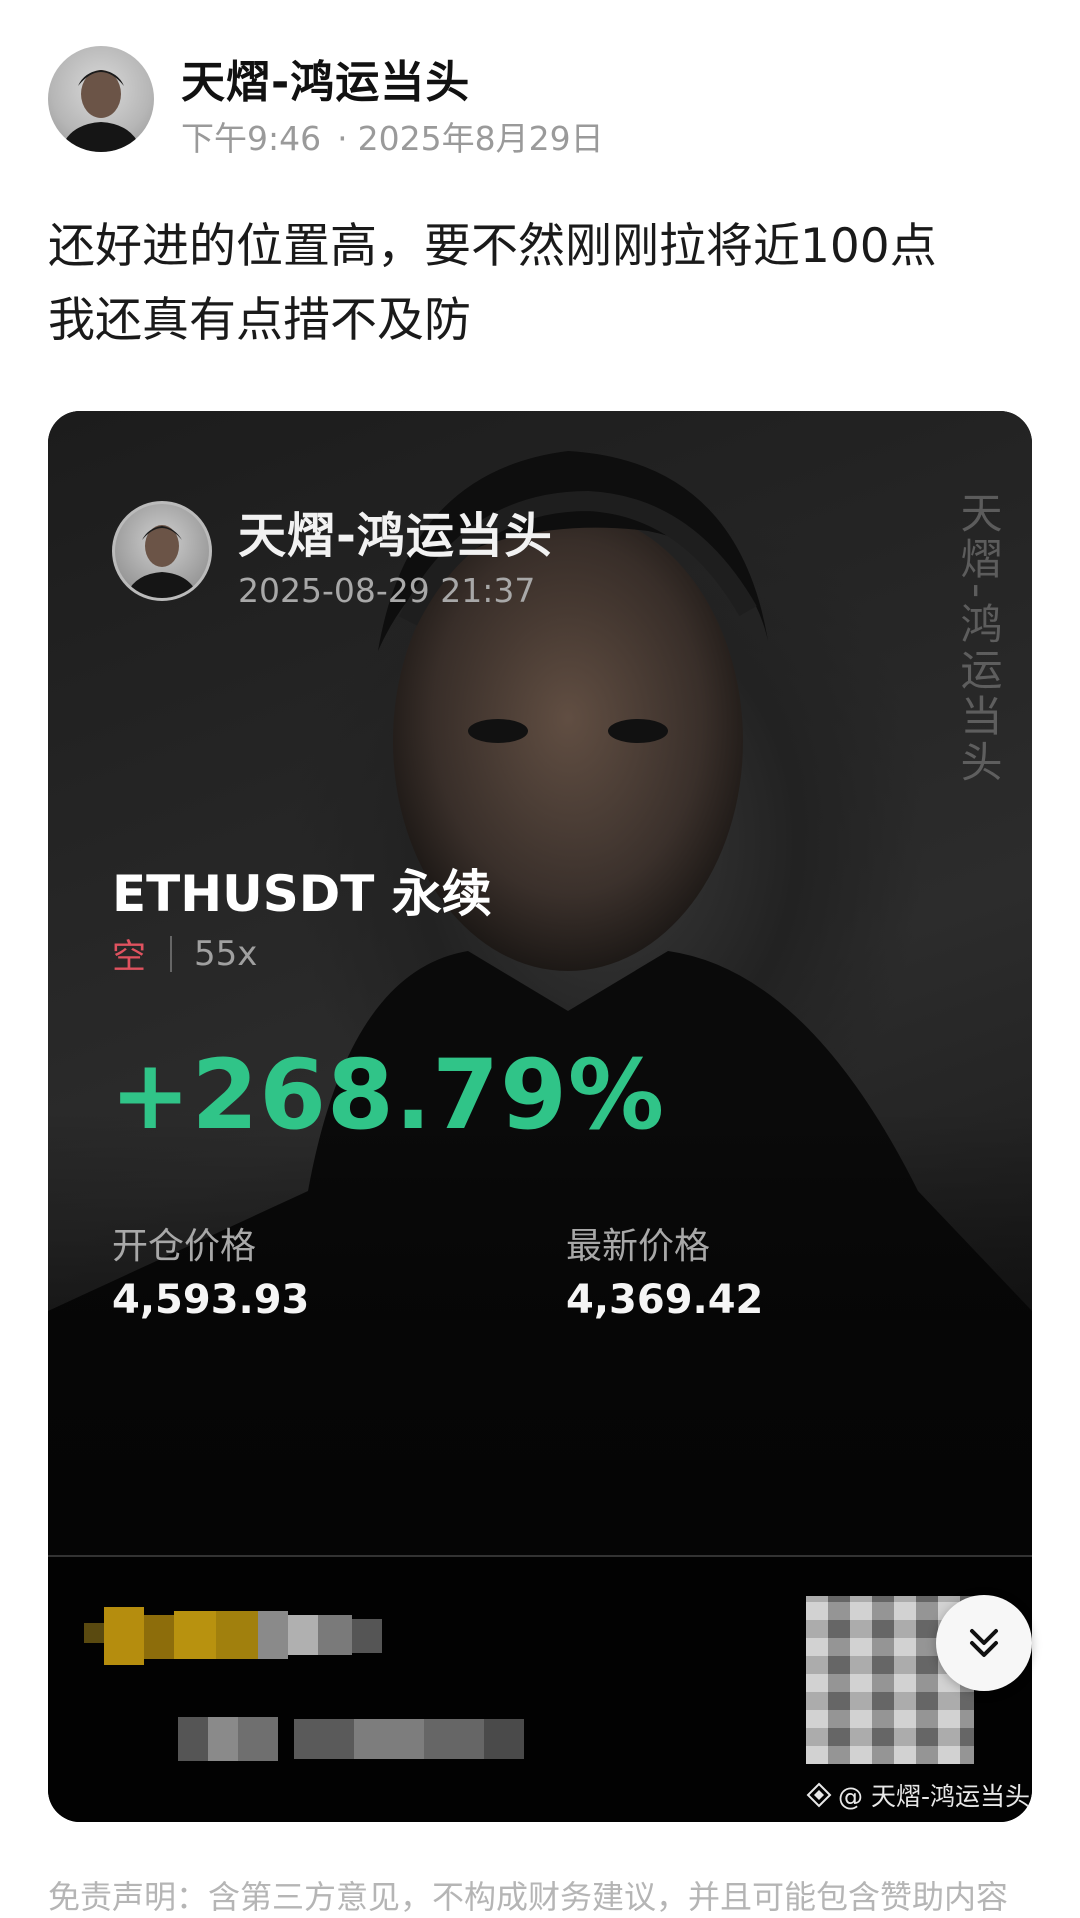 The width and height of the screenshot is (1080, 1918). Describe the element at coordinates (184, 953) in the screenshot. I see `position-info: 空 55x` at that location.